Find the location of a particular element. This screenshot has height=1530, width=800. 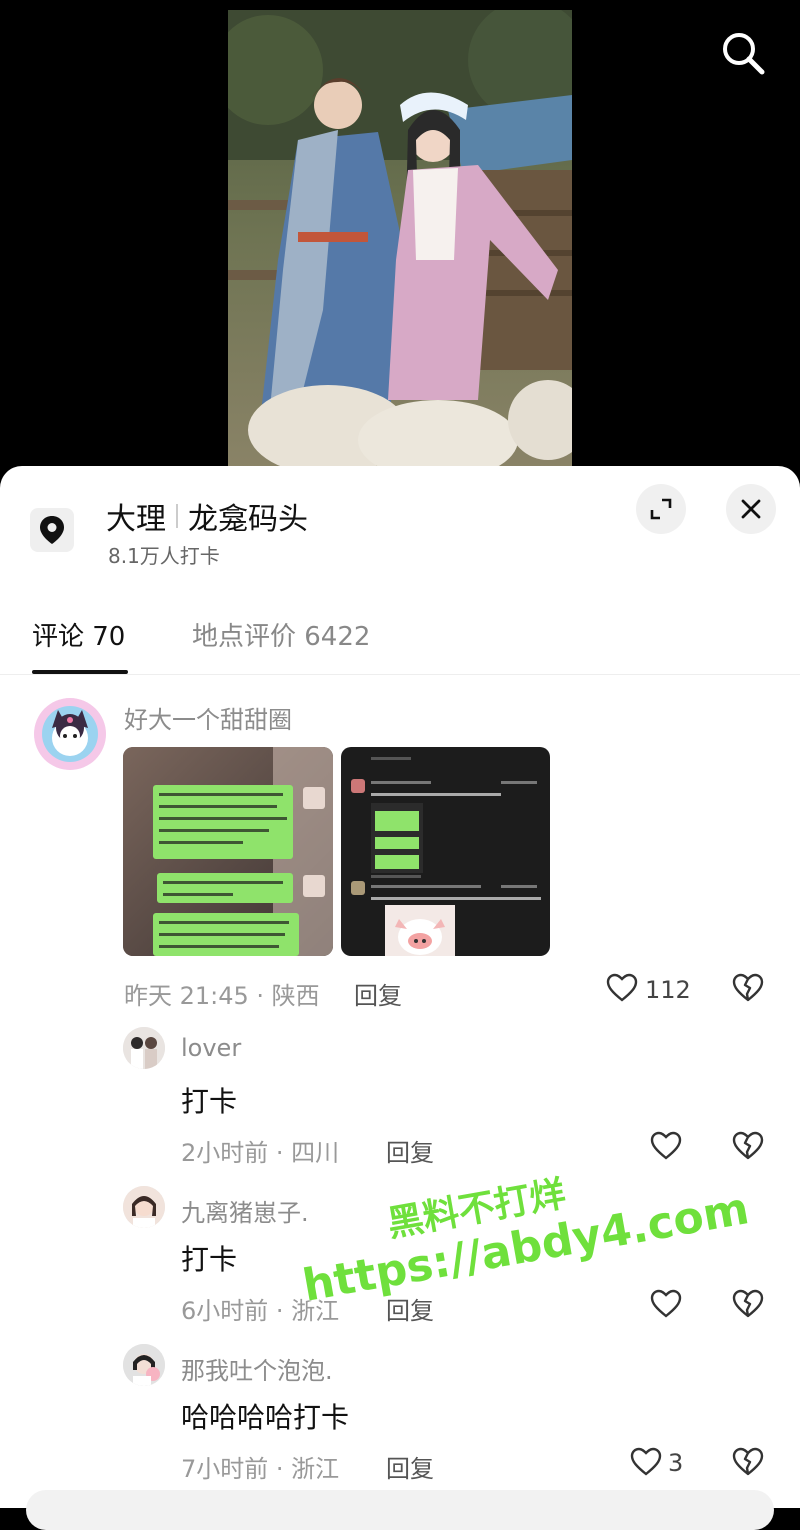

expand-button is located at coordinates (661, 509).